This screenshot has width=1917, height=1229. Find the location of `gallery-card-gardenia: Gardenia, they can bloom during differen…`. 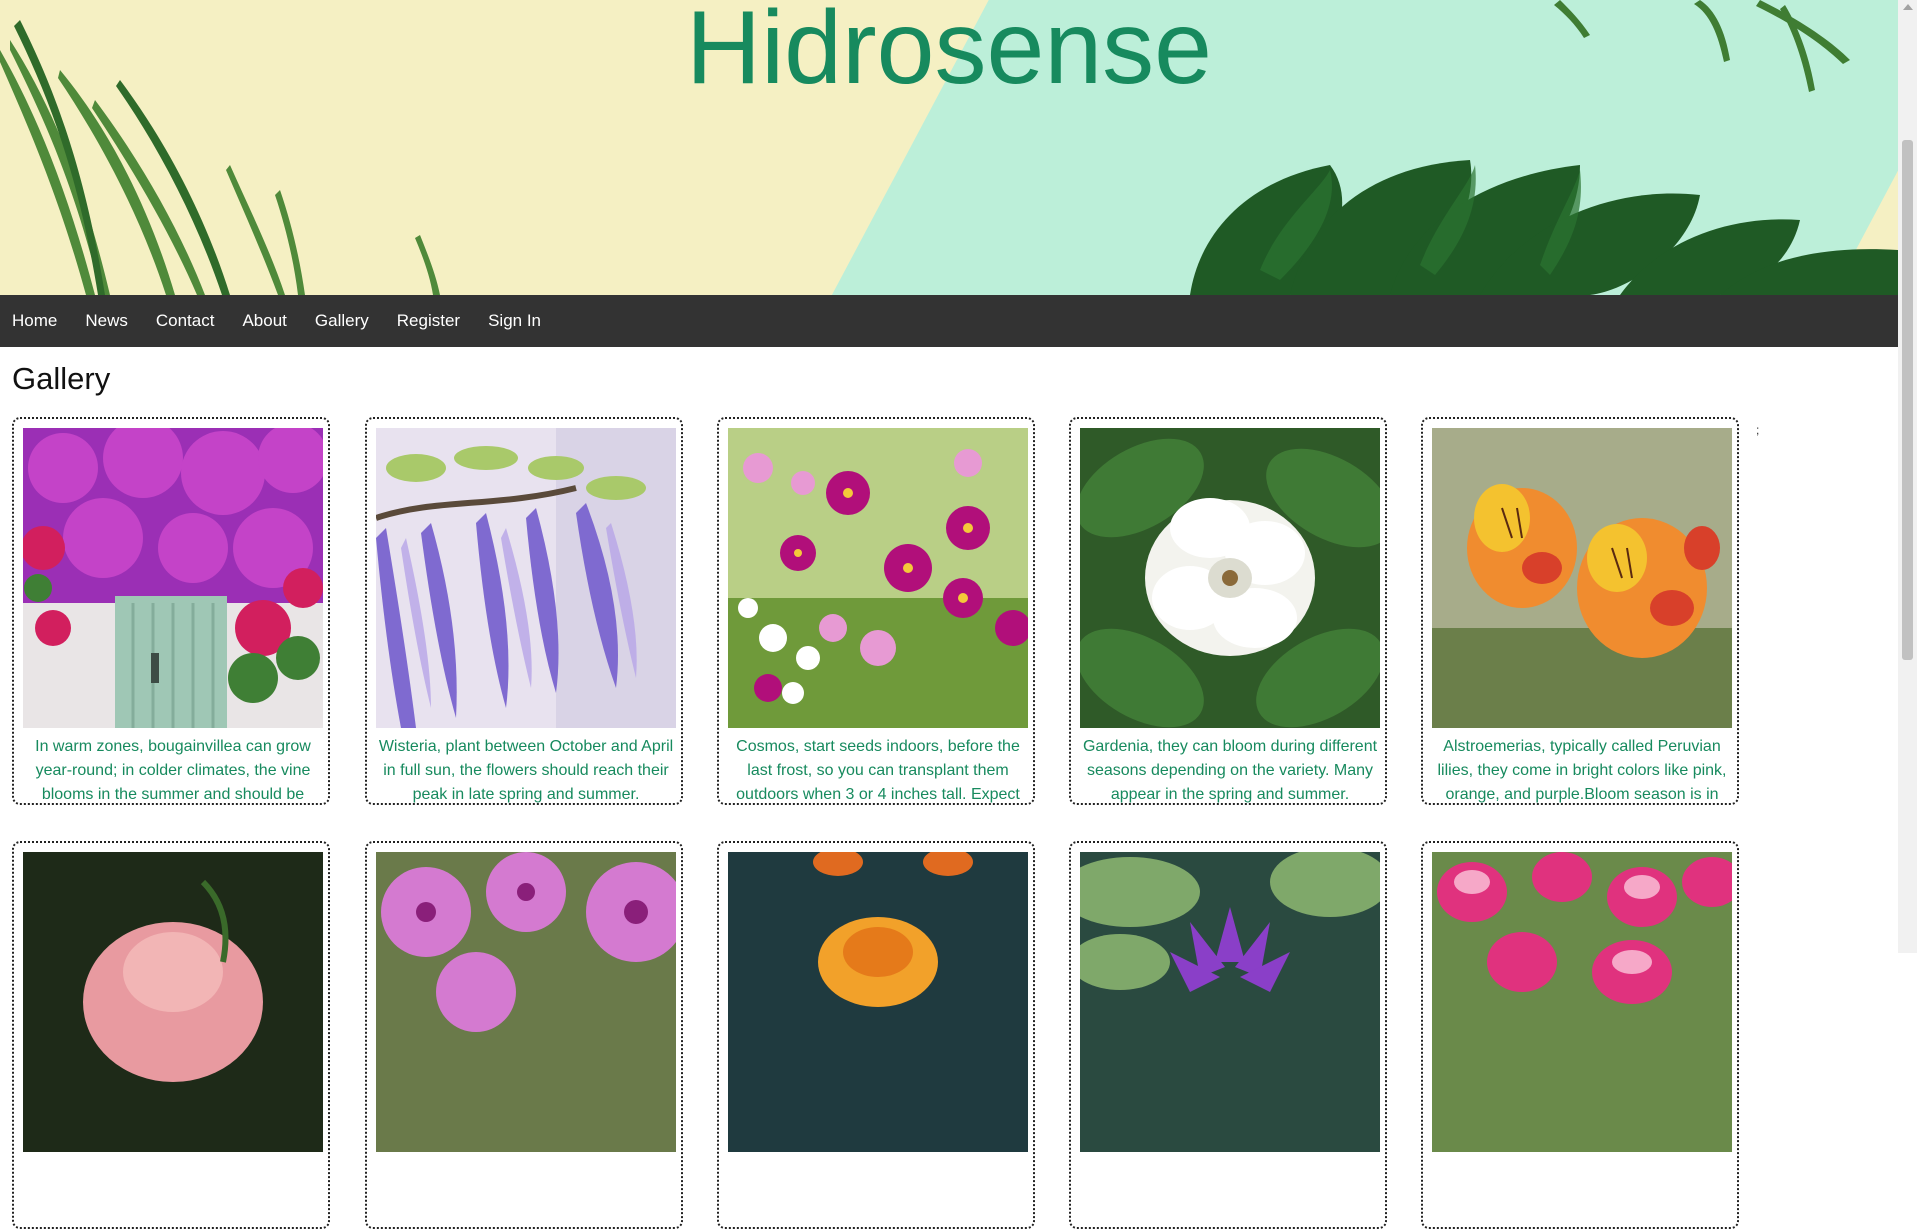

gallery-card-gardenia: Gardenia, they can bloom during differen… is located at coordinates (1228, 611).